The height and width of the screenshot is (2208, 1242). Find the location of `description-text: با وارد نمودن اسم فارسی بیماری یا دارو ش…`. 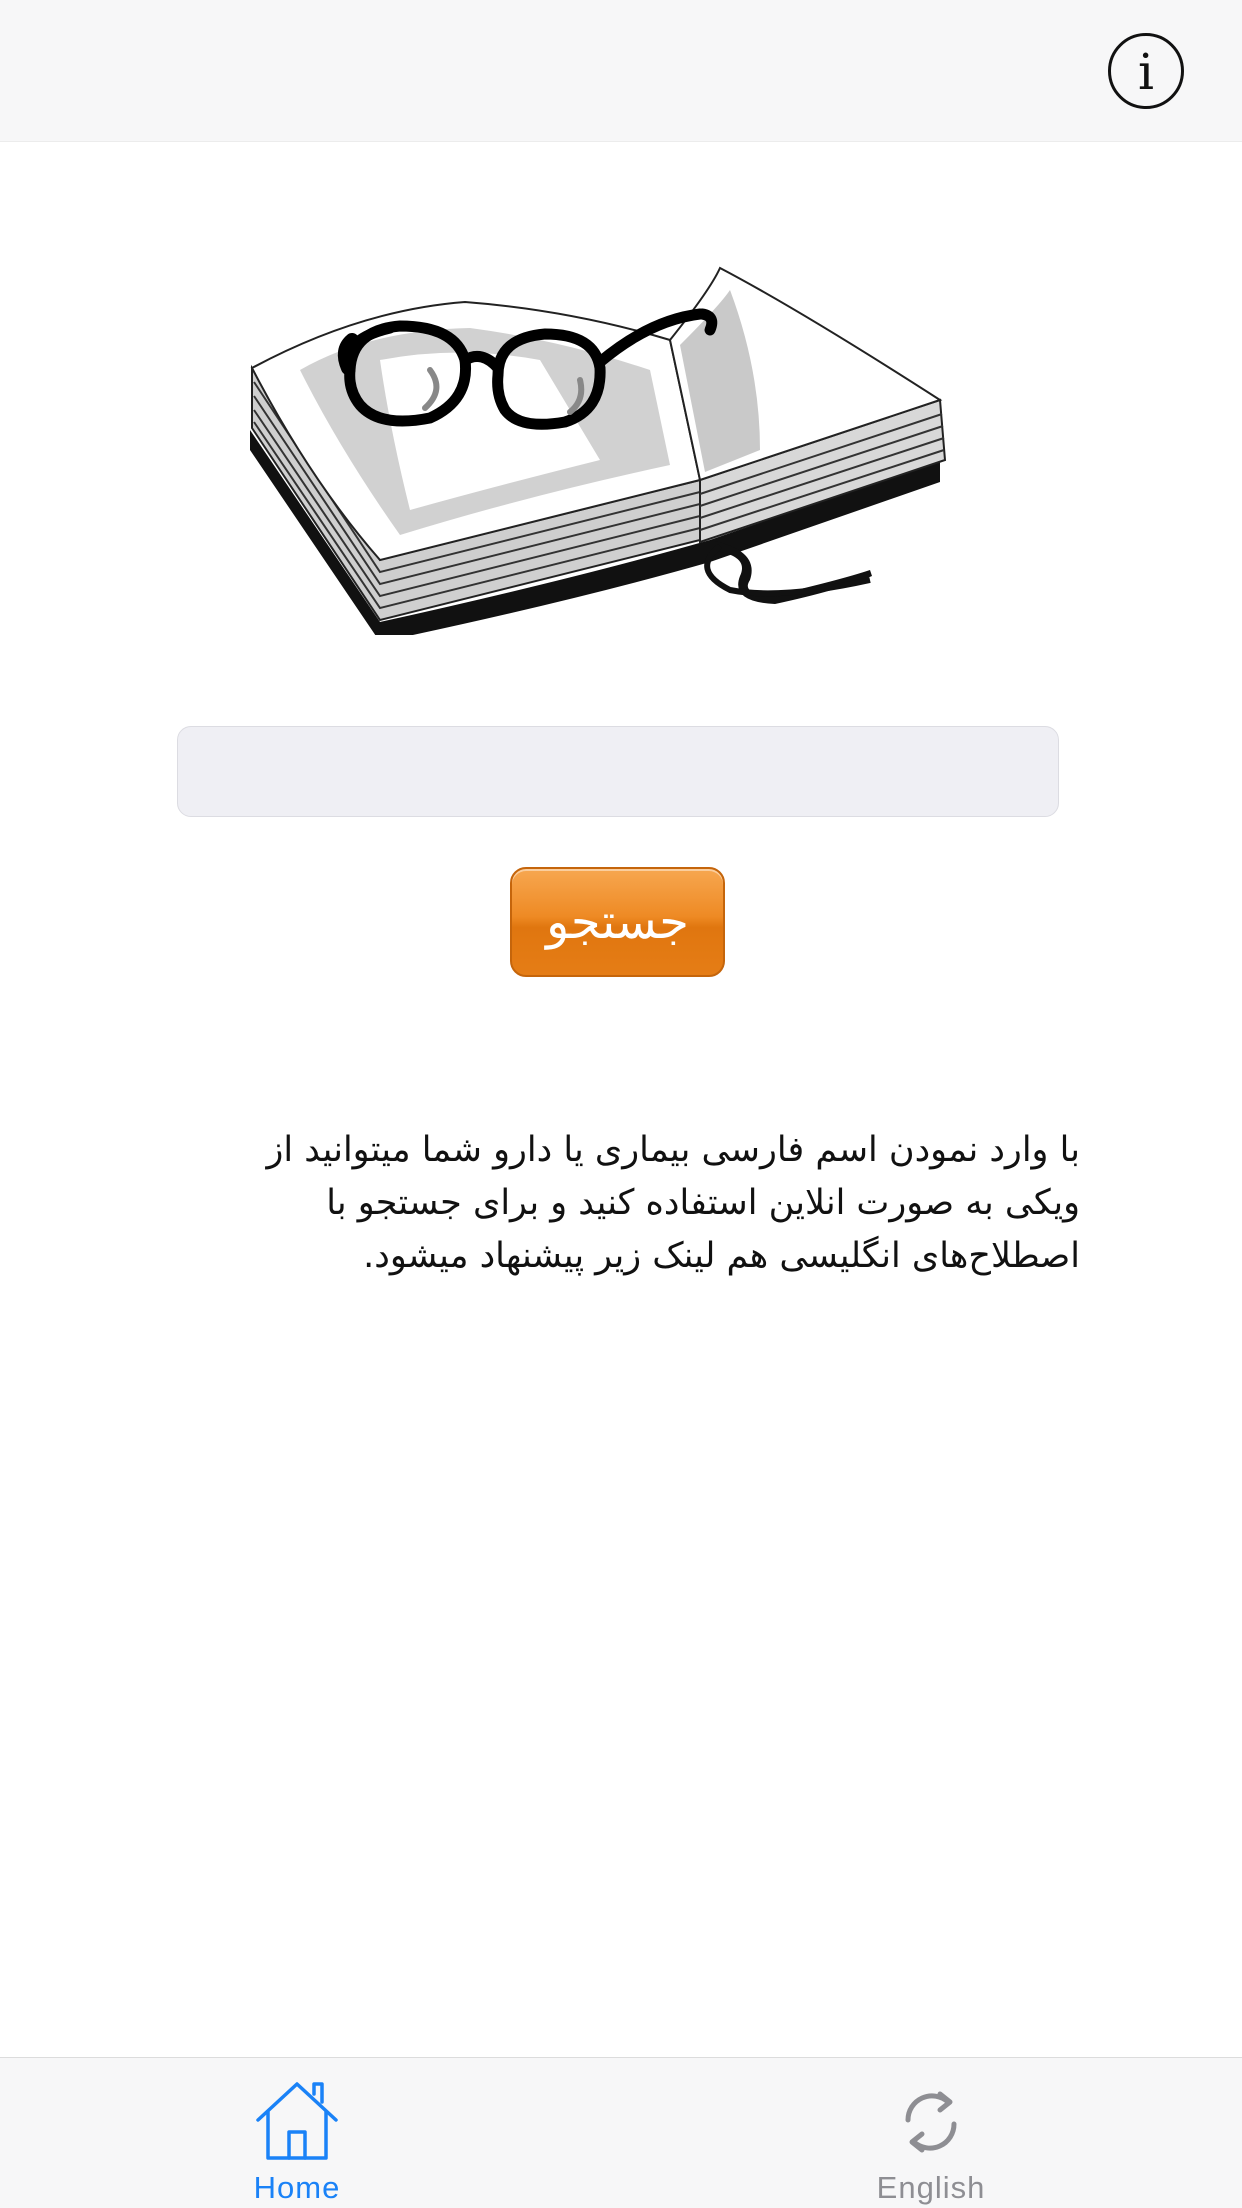

description-text: با وارد نمودن اسم فارسی بیماری یا دارو ش… is located at coordinates (673, 1203).